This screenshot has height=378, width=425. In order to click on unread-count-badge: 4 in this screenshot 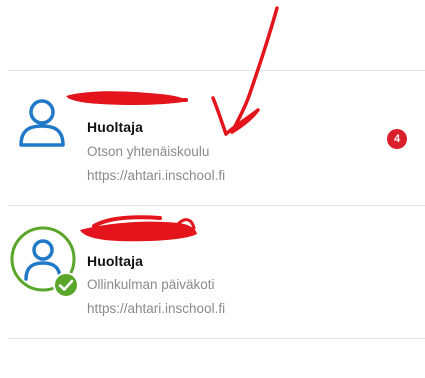, I will do `click(397, 139)`.